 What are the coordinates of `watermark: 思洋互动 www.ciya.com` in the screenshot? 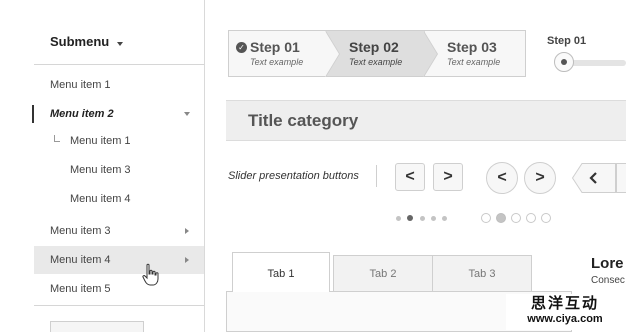 It's located at (565, 312).